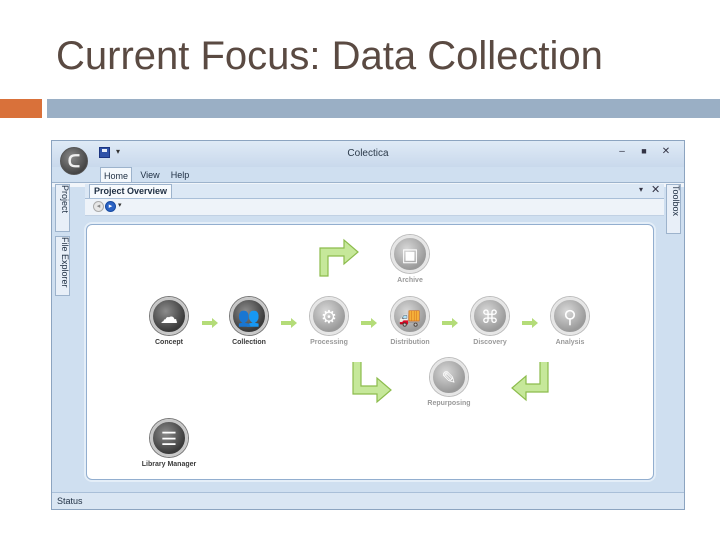 The image size is (720, 540). What do you see at coordinates (131, 191) in the screenshot?
I see `tab-project-overview: Project Overview` at bounding box center [131, 191].